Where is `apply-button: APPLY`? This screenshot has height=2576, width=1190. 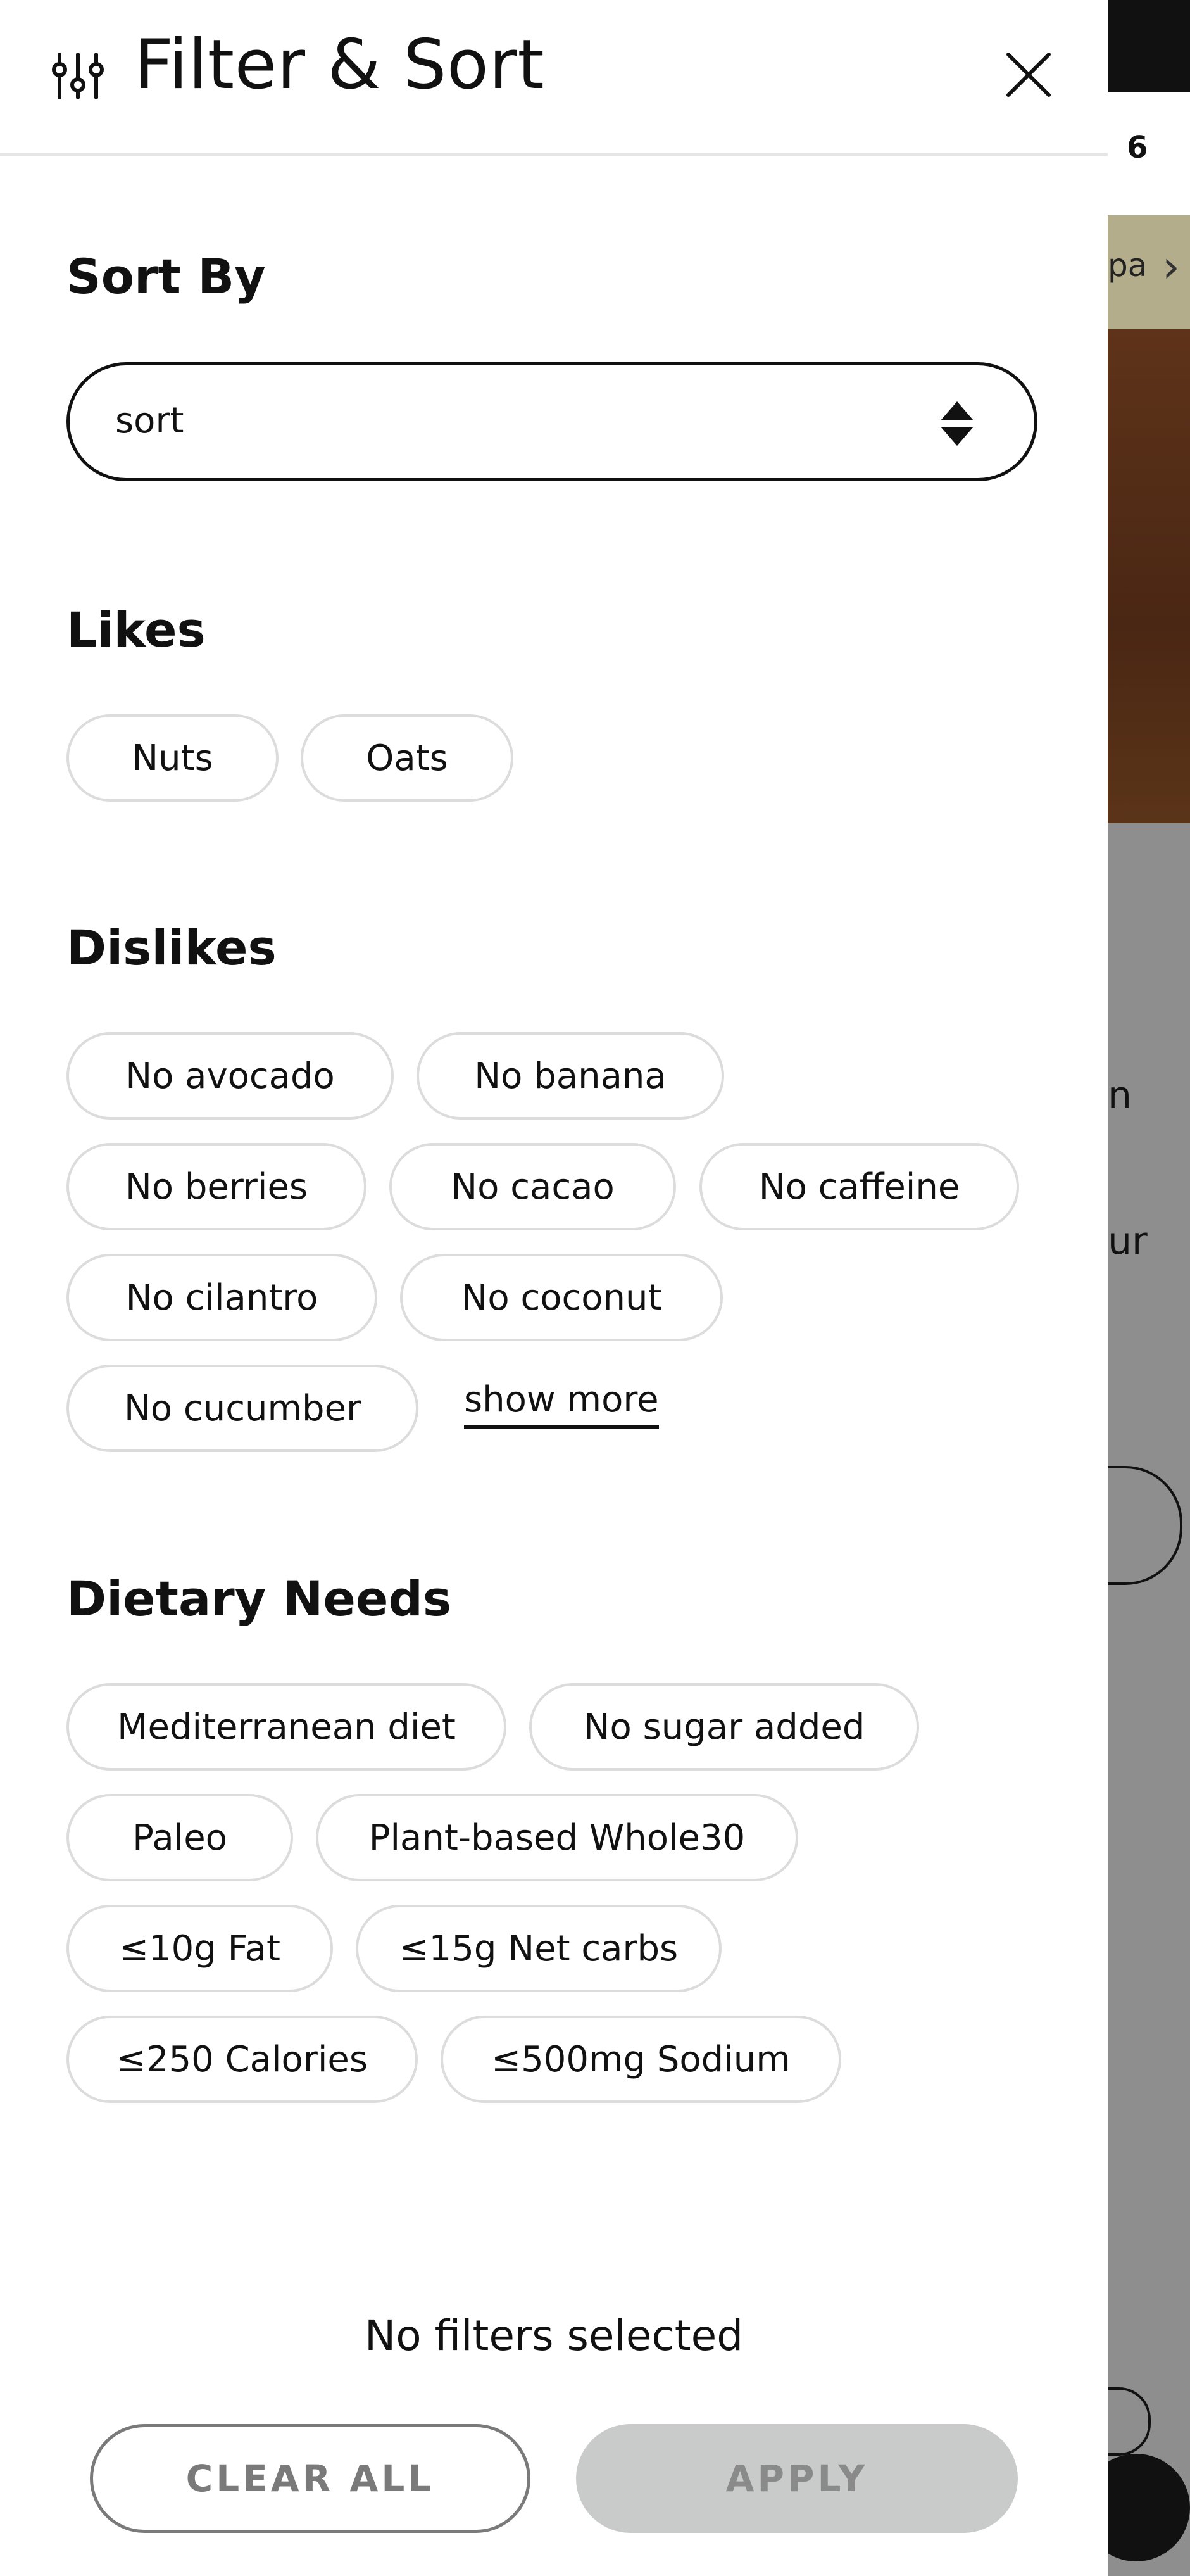
apply-button: APPLY is located at coordinates (797, 2478).